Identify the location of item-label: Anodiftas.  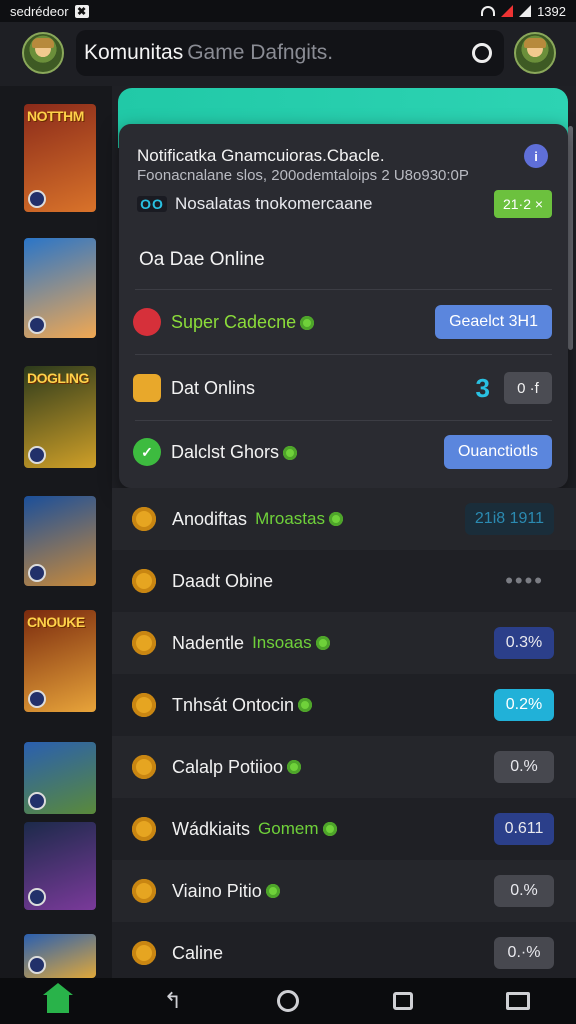
(210, 518).